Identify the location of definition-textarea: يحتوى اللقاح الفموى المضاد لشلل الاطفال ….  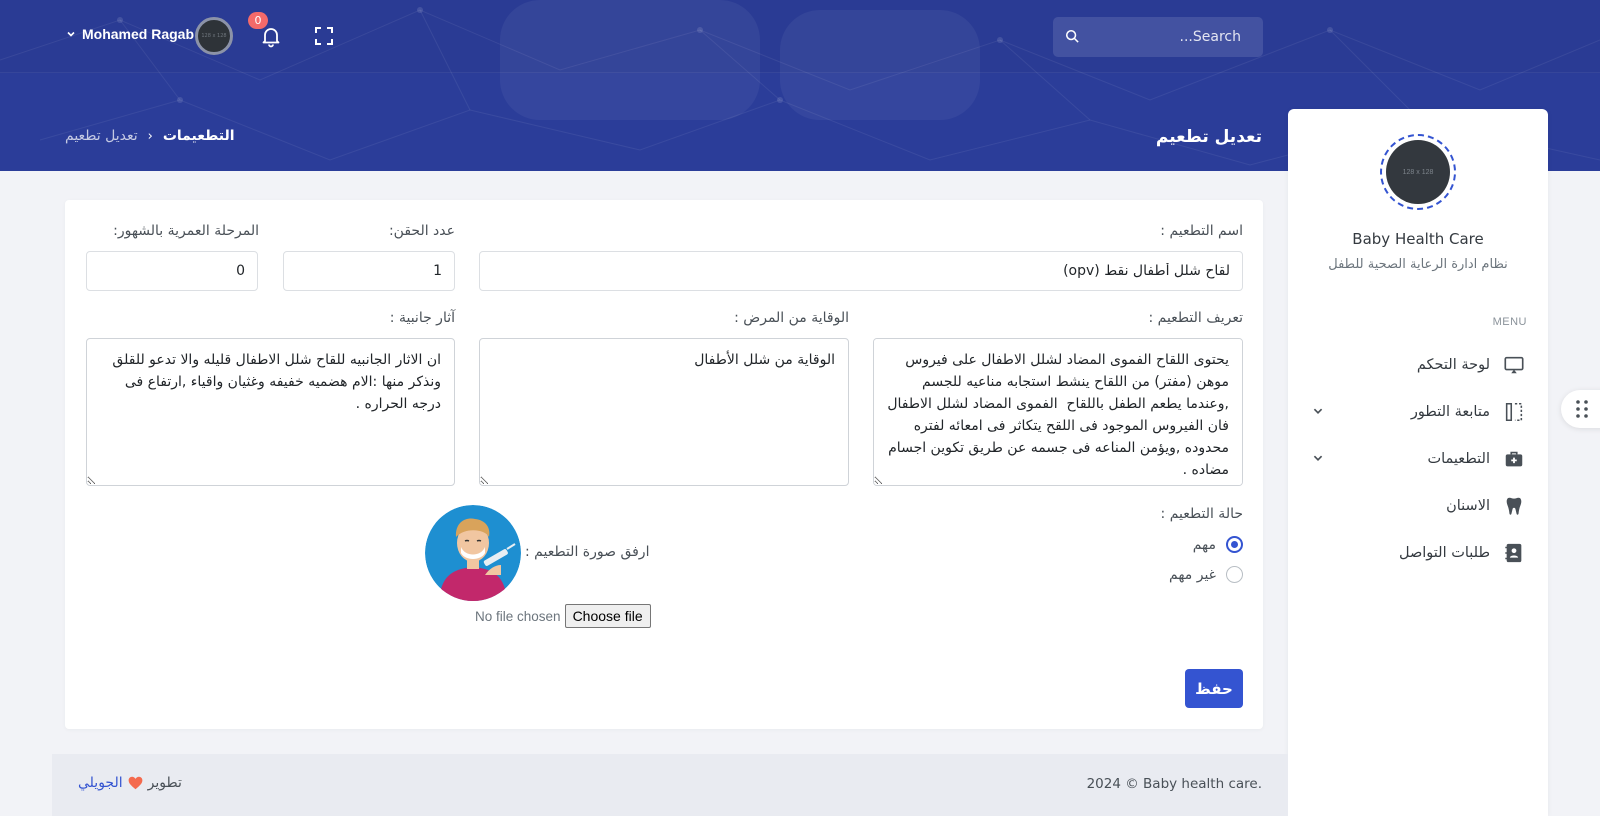
(1058, 412).